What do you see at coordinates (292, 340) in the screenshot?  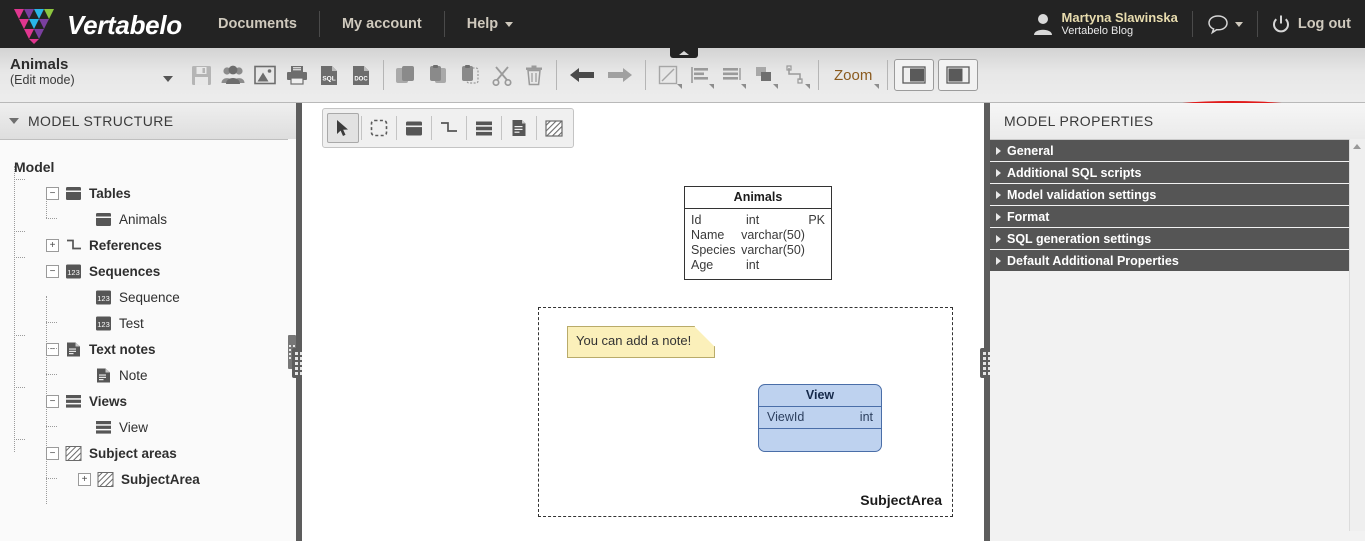 I see `left-panel-scrollbar` at bounding box center [292, 340].